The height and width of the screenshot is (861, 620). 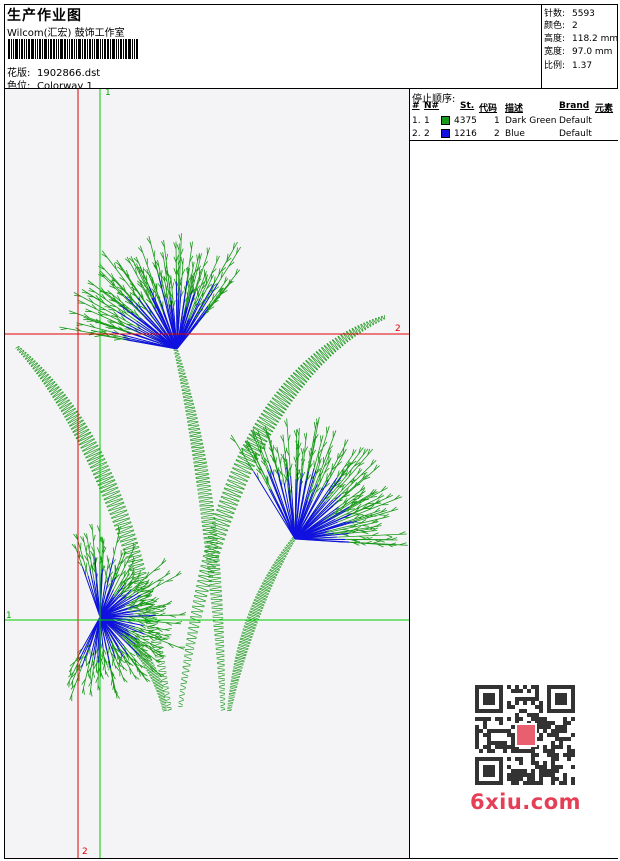 What do you see at coordinates (604, 109) in the screenshot?
I see `col-header-element: 元素` at bounding box center [604, 109].